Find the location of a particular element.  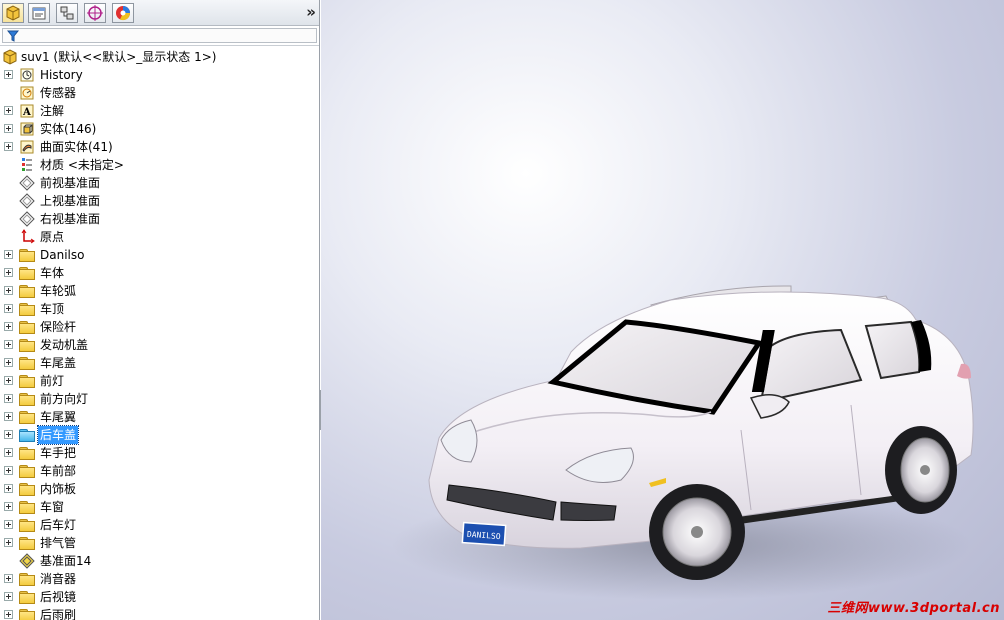

tree-item: 内饰板 is located at coordinates (159, 489).